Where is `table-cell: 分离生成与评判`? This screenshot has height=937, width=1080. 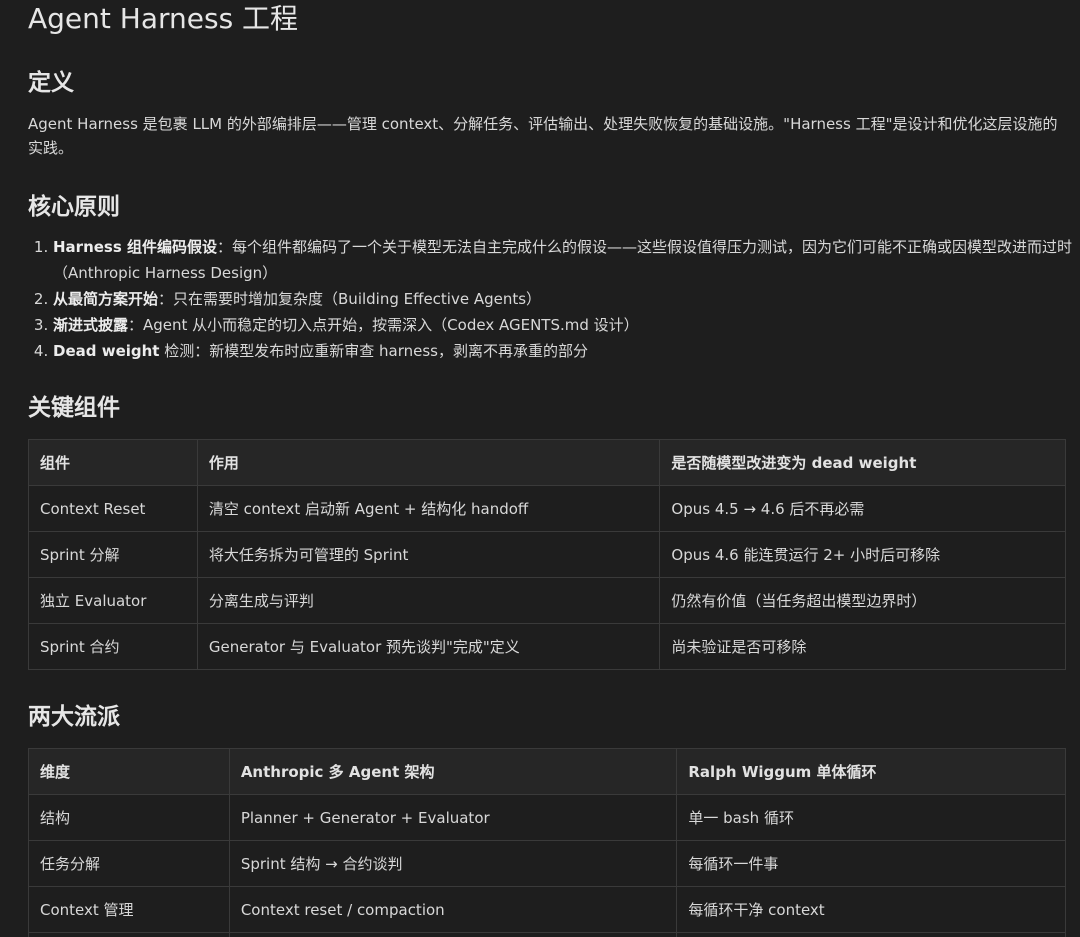 table-cell: 分离生成与评判 is located at coordinates (428, 600).